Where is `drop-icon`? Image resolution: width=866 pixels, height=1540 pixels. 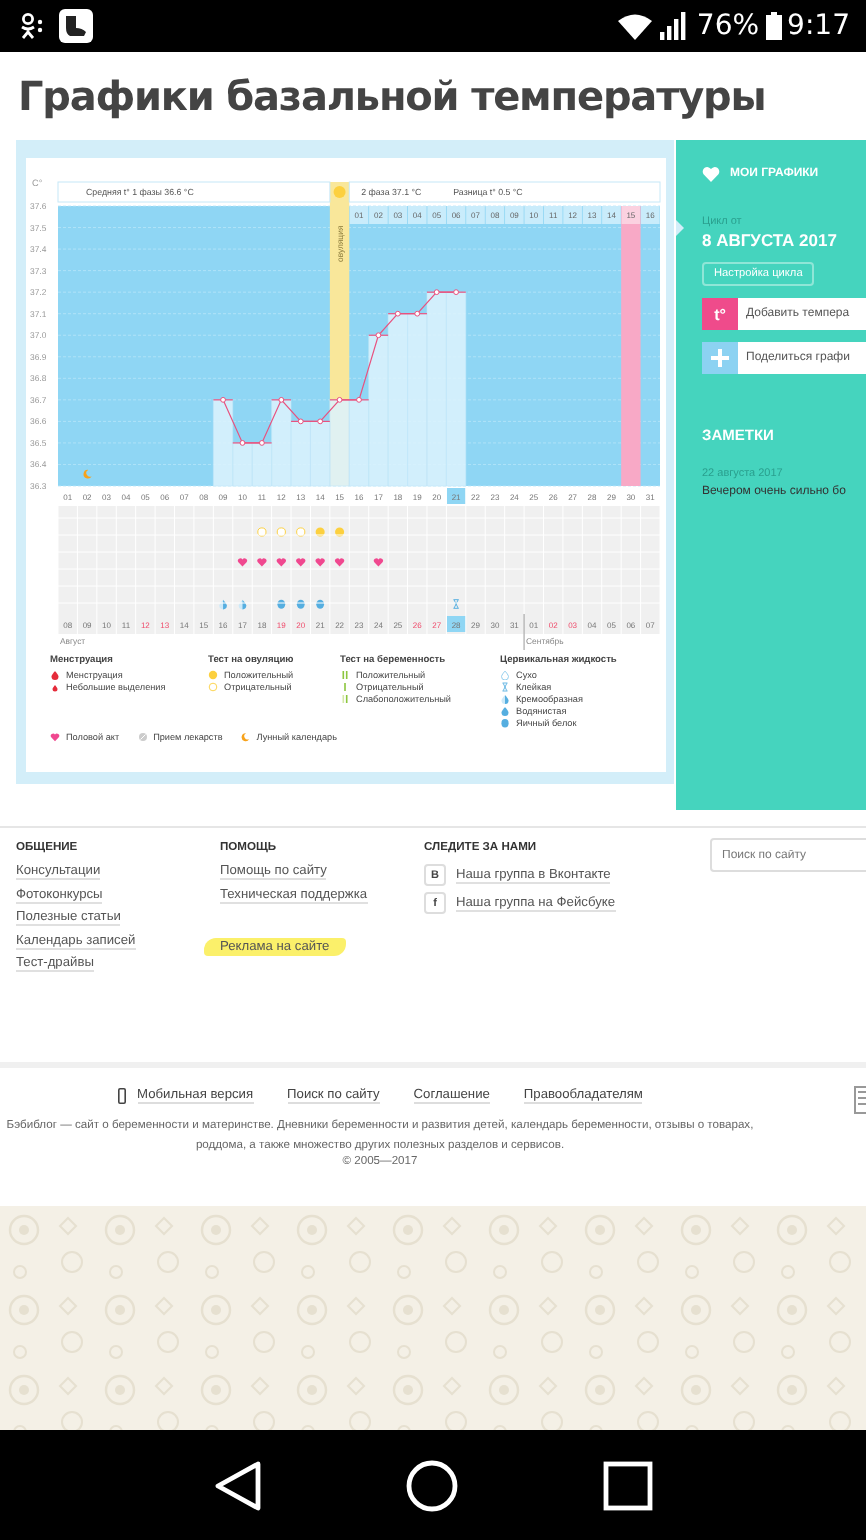 drop-icon is located at coordinates (505, 675).